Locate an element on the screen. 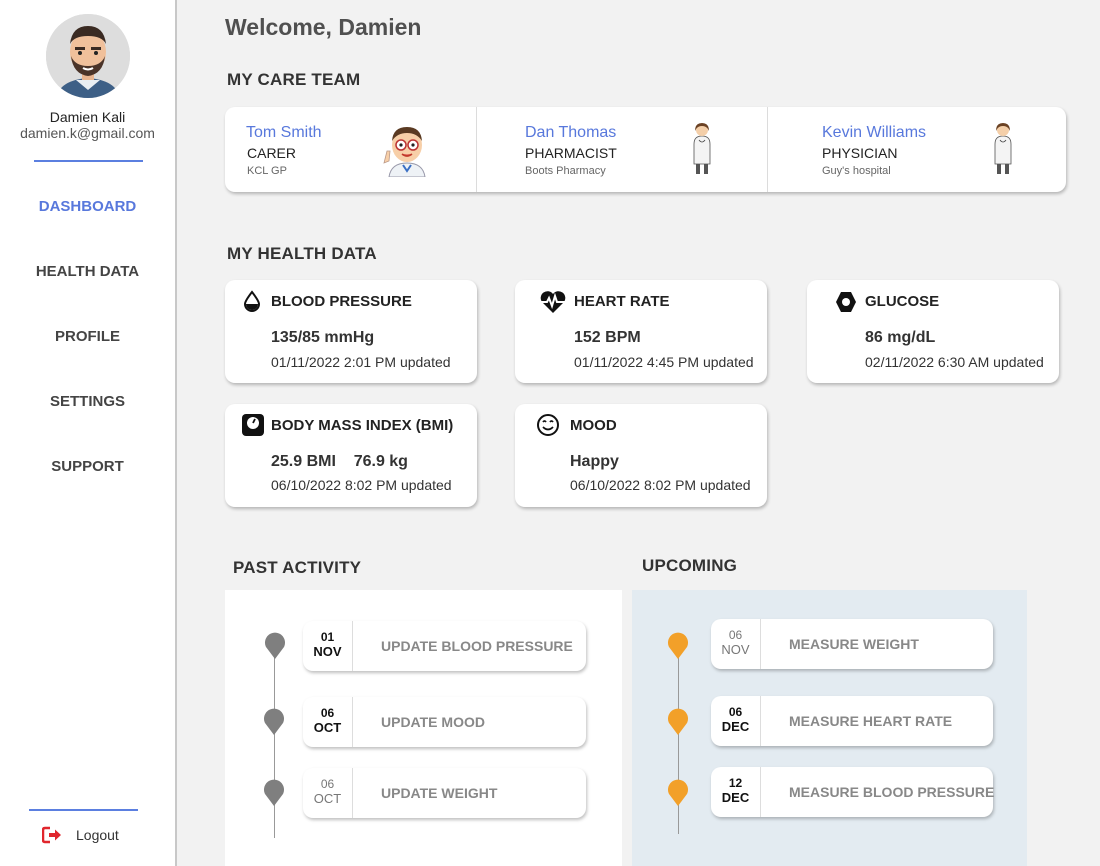 Image resolution: width=1100 pixels, height=866 pixels. sidebar-divider is located at coordinates (88, 161).